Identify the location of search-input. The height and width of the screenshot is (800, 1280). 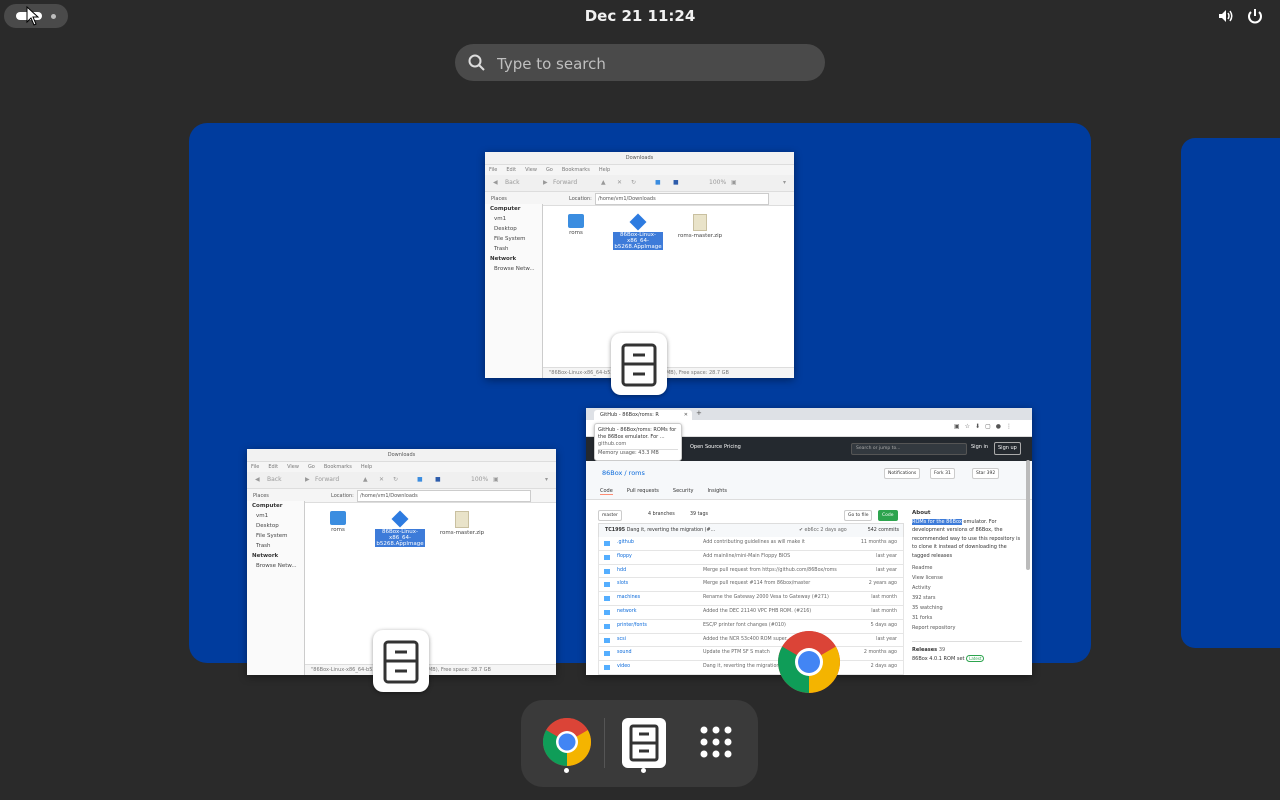
(652, 63).